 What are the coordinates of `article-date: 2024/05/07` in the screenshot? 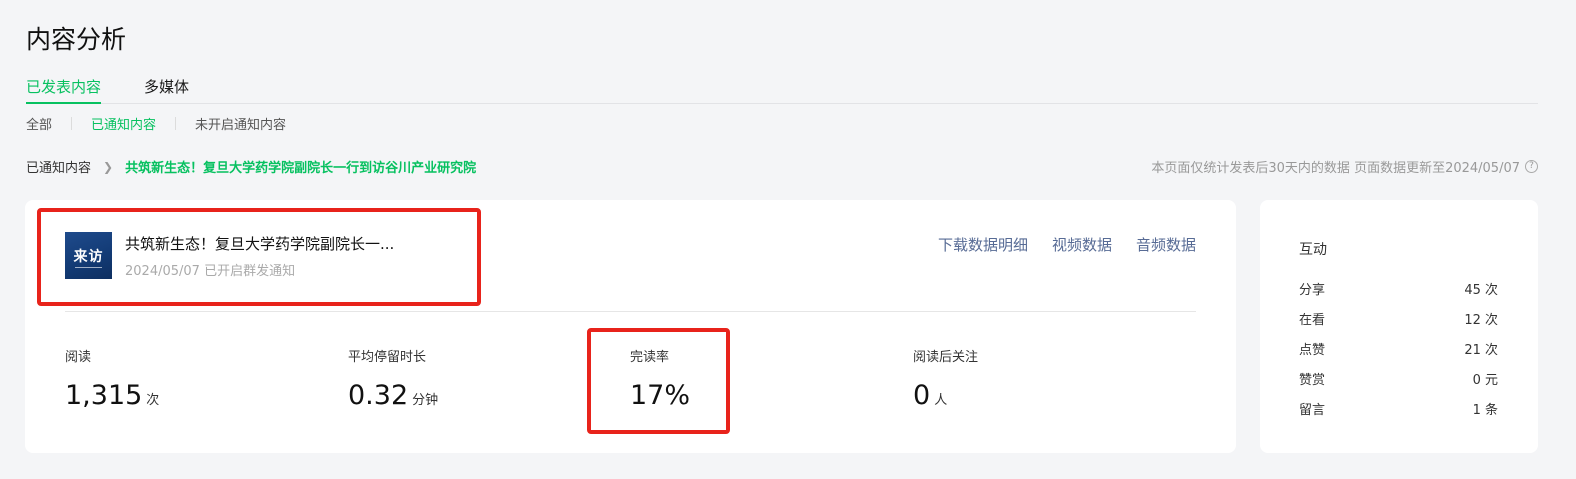 It's located at (162, 271).